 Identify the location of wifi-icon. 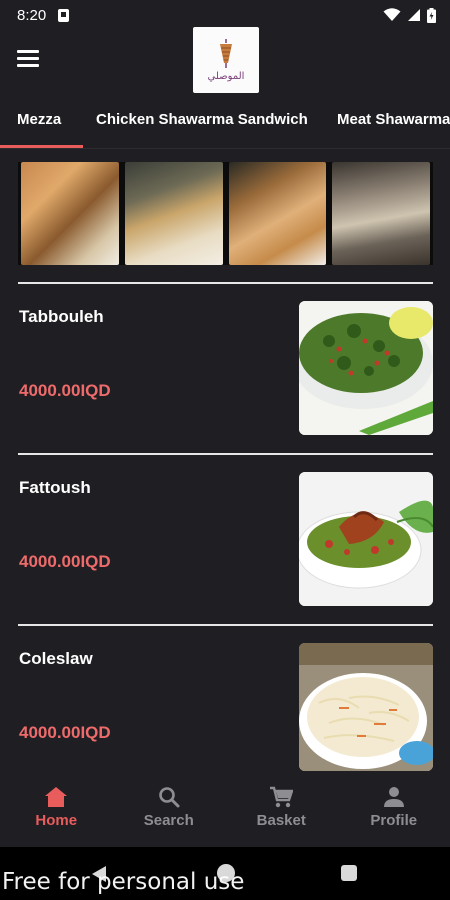
(392, 14).